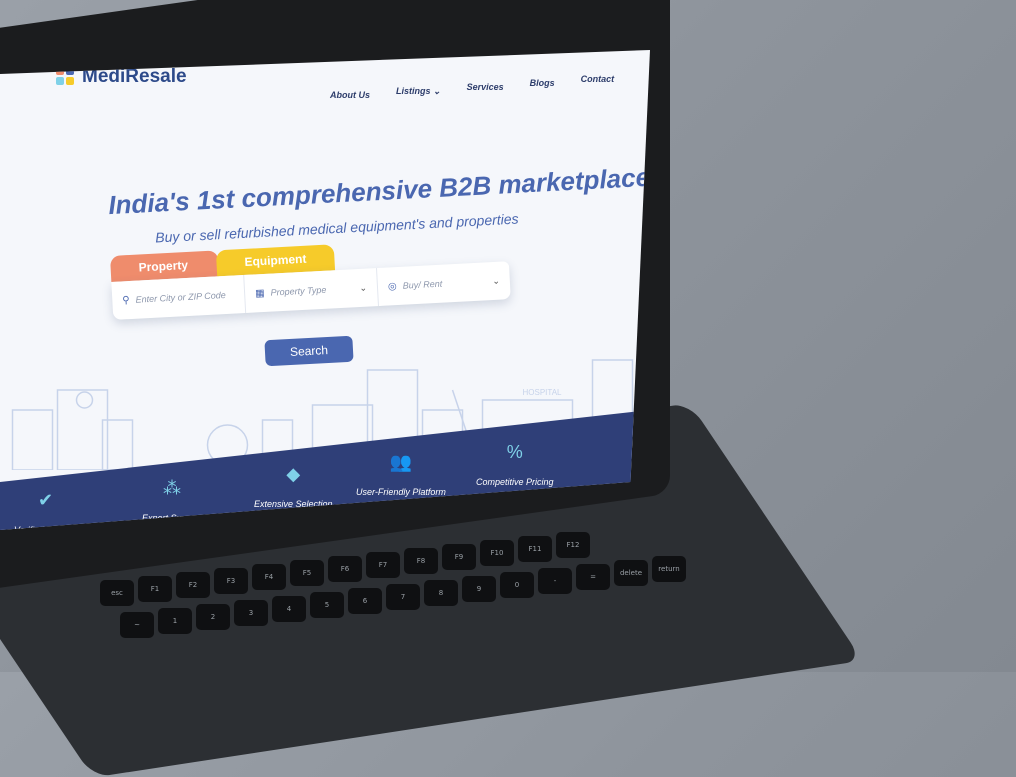 The image size is (1016, 777). I want to click on keyboard-key: F9, so click(459, 557).